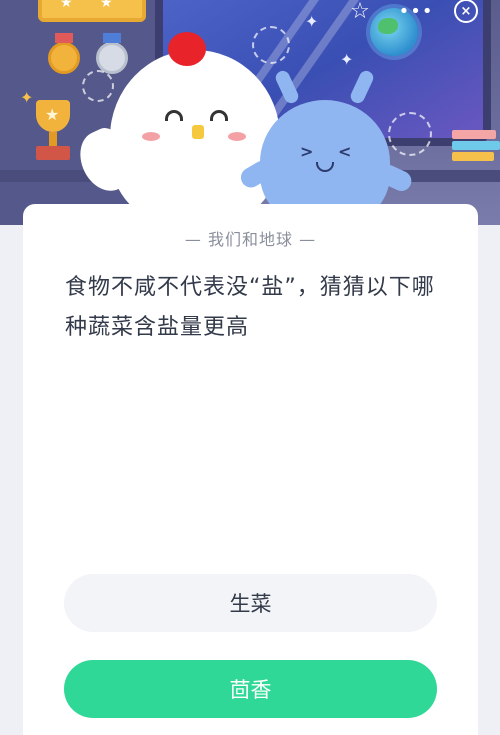 This screenshot has height=735, width=500. What do you see at coordinates (250, 603) in the screenshot?
I see `option-button-a: 生菜` at bounding box center [250, 603].